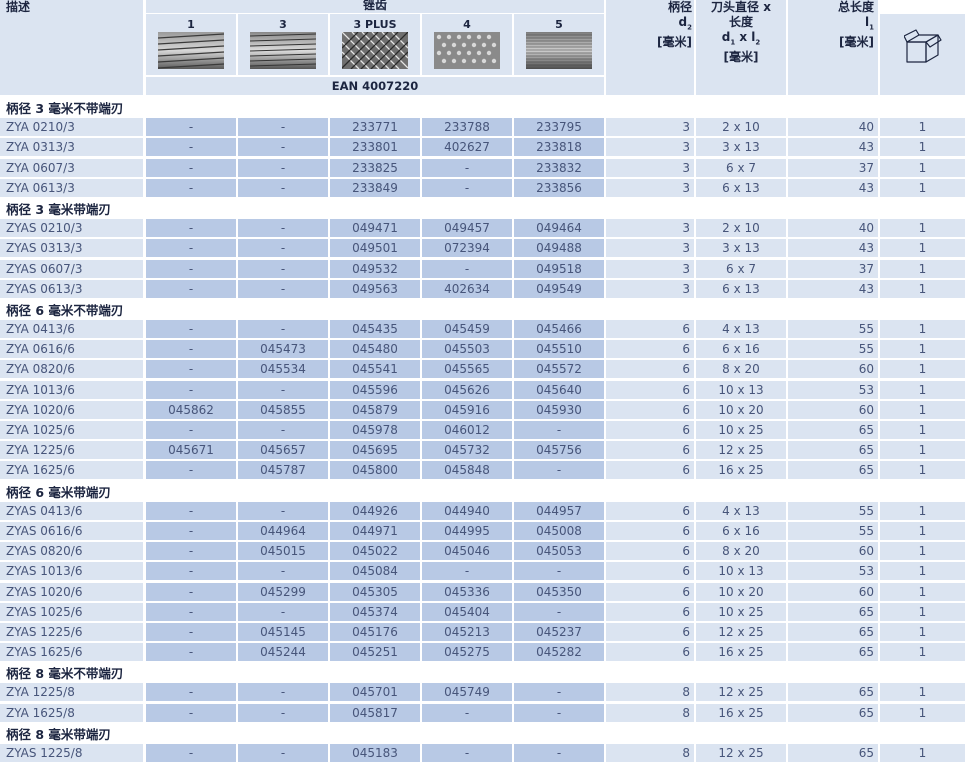  Describe the element at coordinates (65, 108) in the screenshot. I see `section-title: 柄径 3 毫米不带端刃` at that location.